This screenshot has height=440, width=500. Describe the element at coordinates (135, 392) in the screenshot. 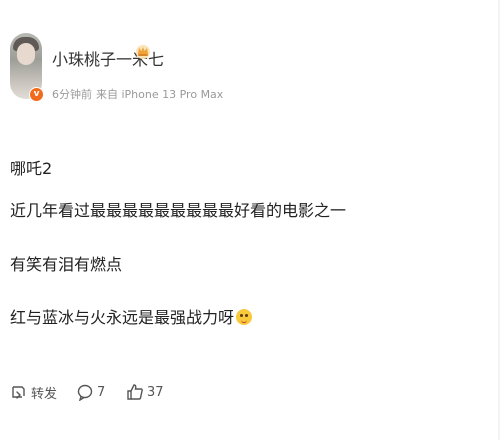

I see `thumbs-up-icon` at that location.